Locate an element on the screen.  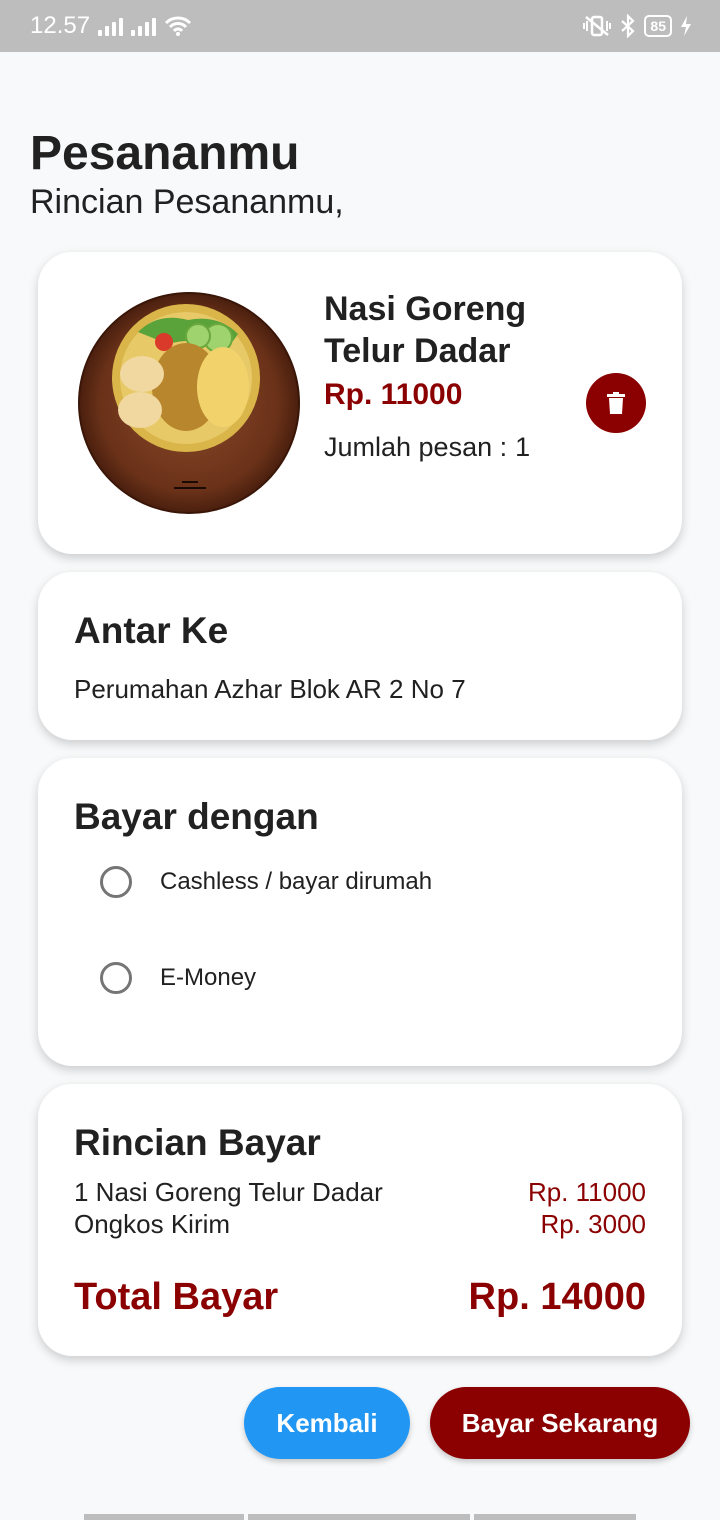
trash-icon is located at coordinates (616, 403).